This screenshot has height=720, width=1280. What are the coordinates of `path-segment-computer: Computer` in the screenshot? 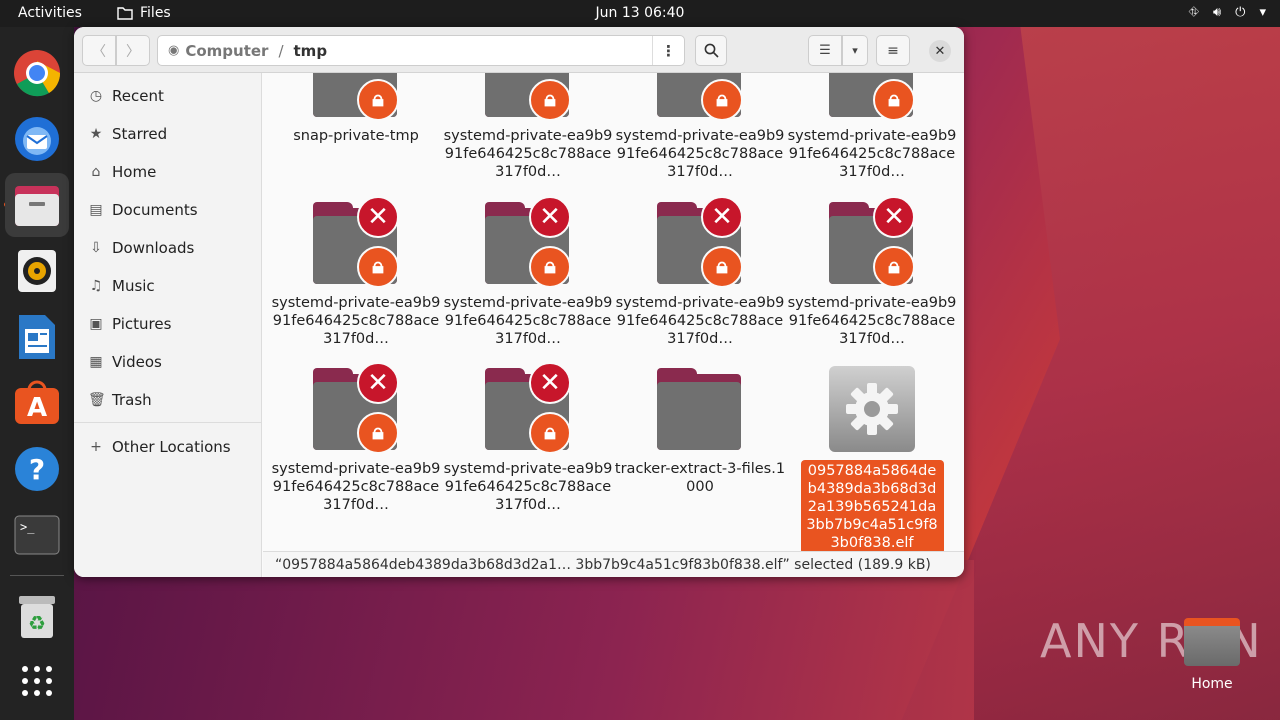 It's located at (226, 51).